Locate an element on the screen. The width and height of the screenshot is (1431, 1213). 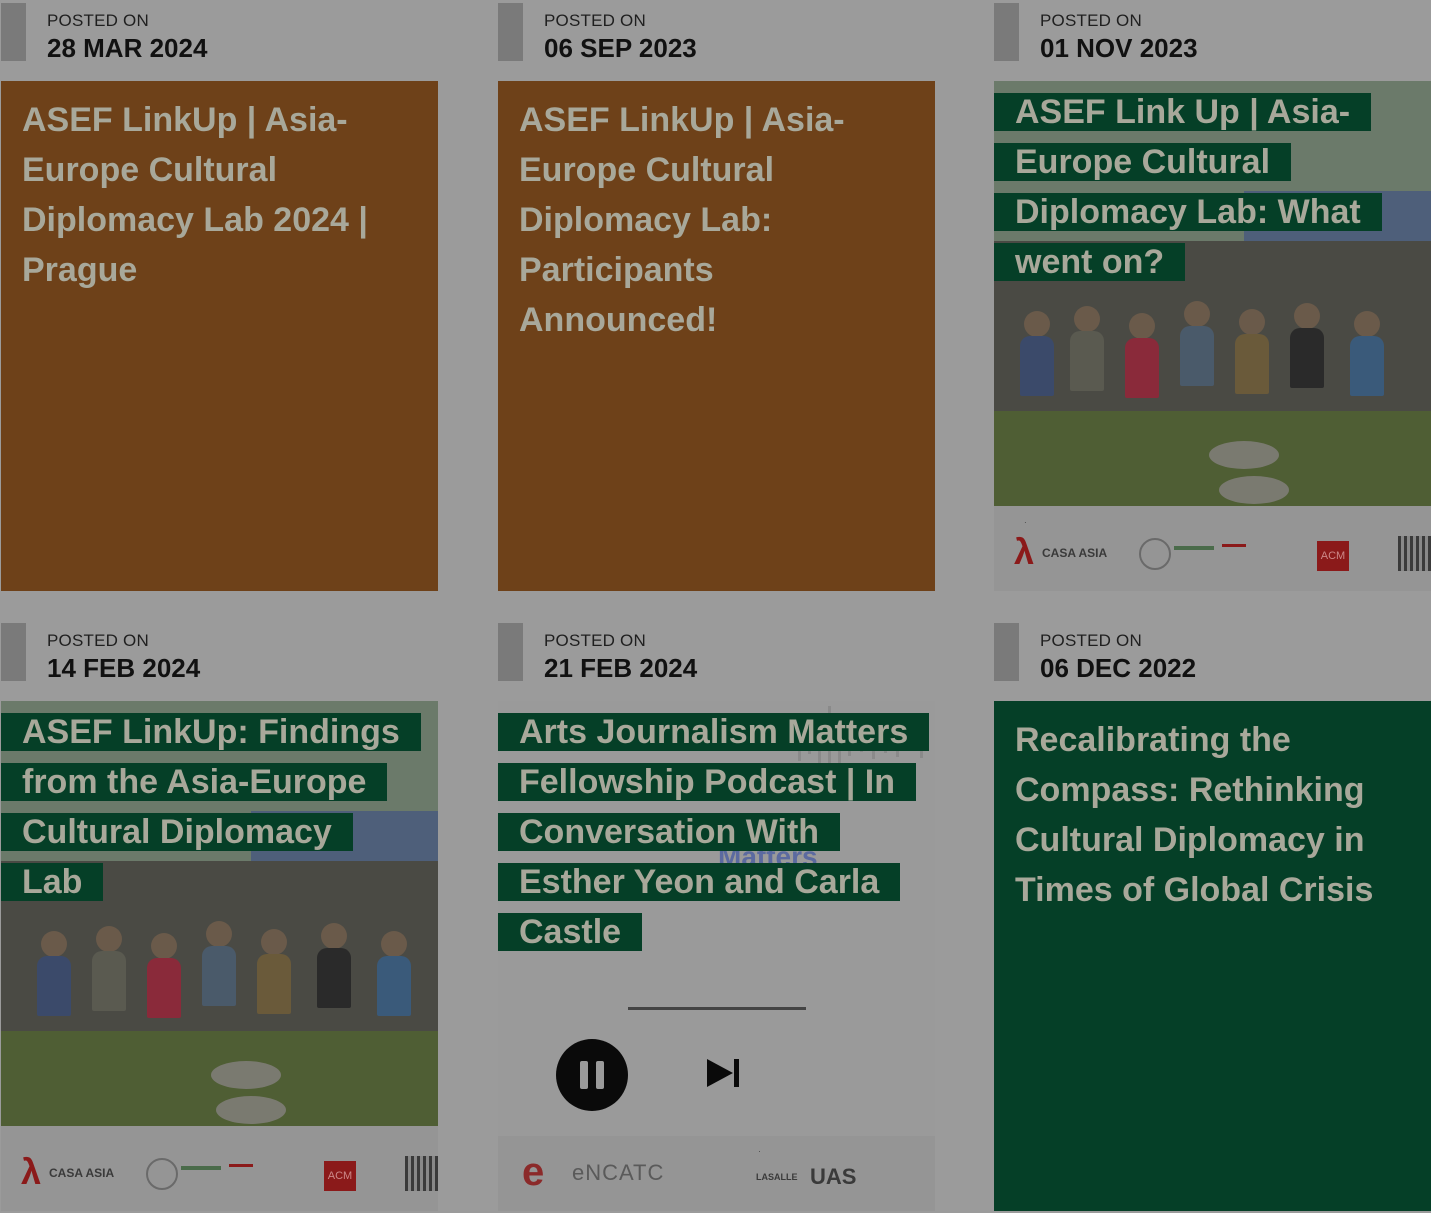
progress-track is located at coordinates (717, 1008).